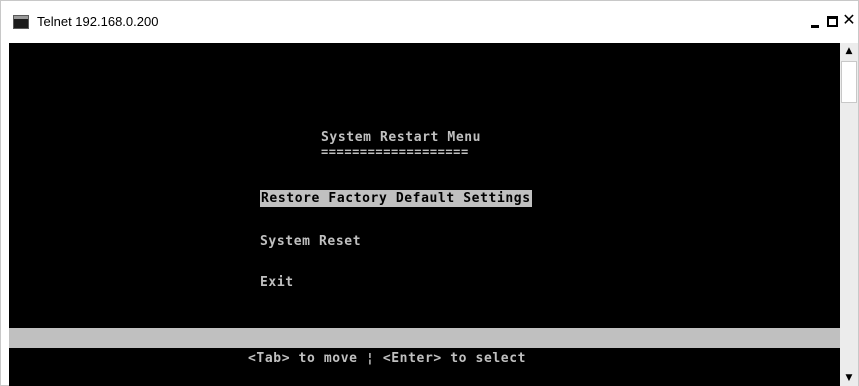 This screenshot has width=859, height=386. What do you see at coordinates (310, 241) in the screenshot?
I see `menu-item-system-reset: System Reset` at bounding box center [310, 241].